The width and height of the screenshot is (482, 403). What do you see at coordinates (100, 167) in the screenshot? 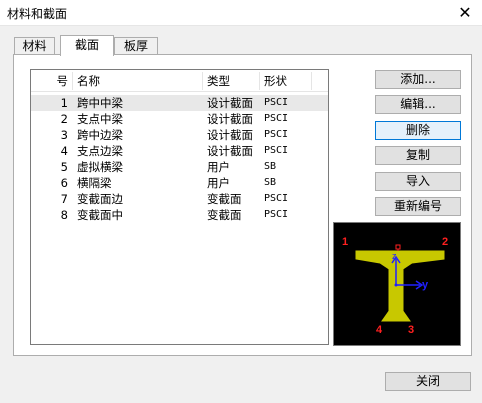
I see `row-name: 虚拟横梁` at bounding box center [100, 167].